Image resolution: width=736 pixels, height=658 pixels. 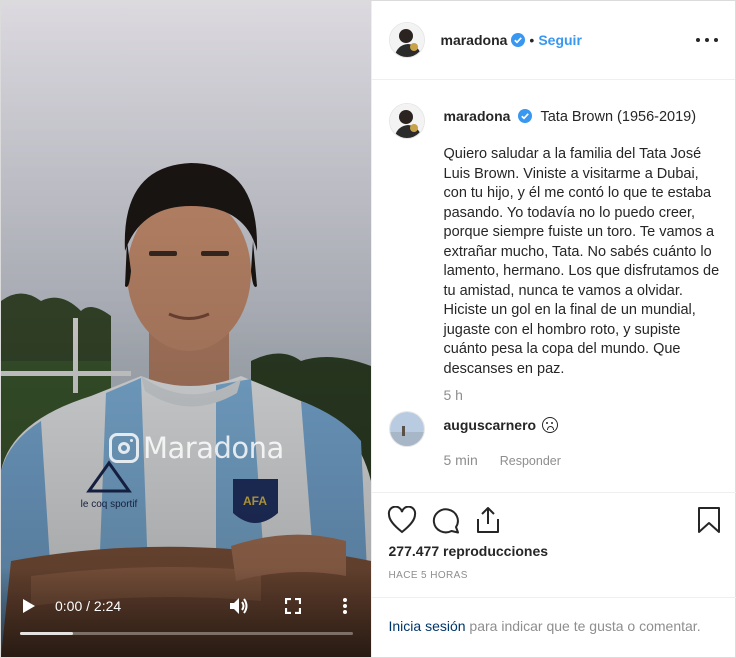 What do you see at coordinates (239, 606) in the screenshot?
I see `volume-icon` at bounding box center [239, 606].